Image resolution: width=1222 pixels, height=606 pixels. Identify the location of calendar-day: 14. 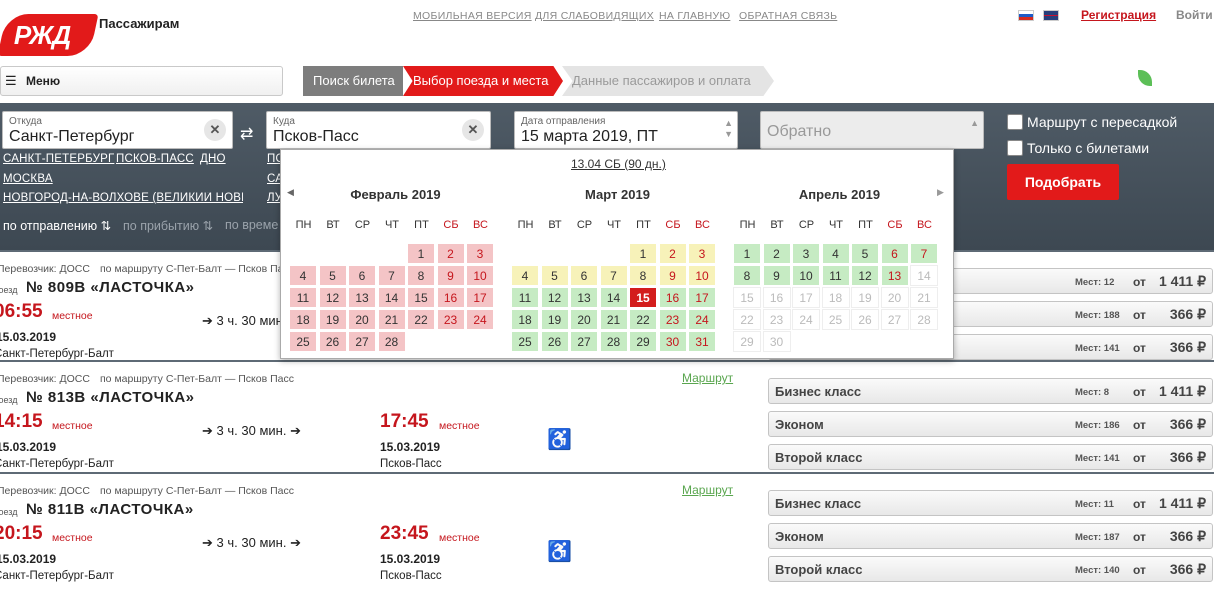
(613, 297).